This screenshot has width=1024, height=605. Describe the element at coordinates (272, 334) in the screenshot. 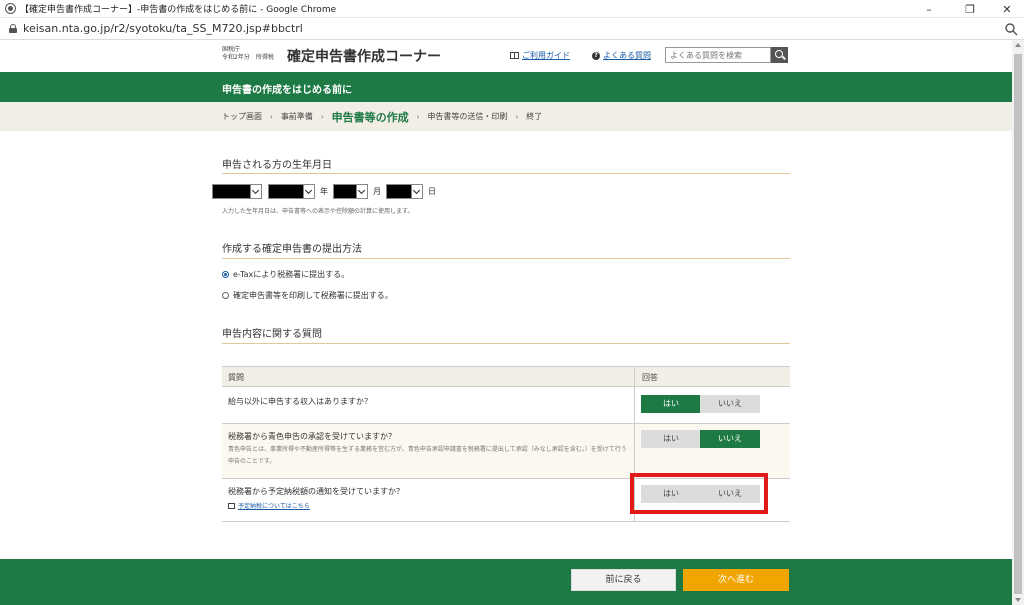

I see `questions-section-title: 申告内容に関する質問` at that location.